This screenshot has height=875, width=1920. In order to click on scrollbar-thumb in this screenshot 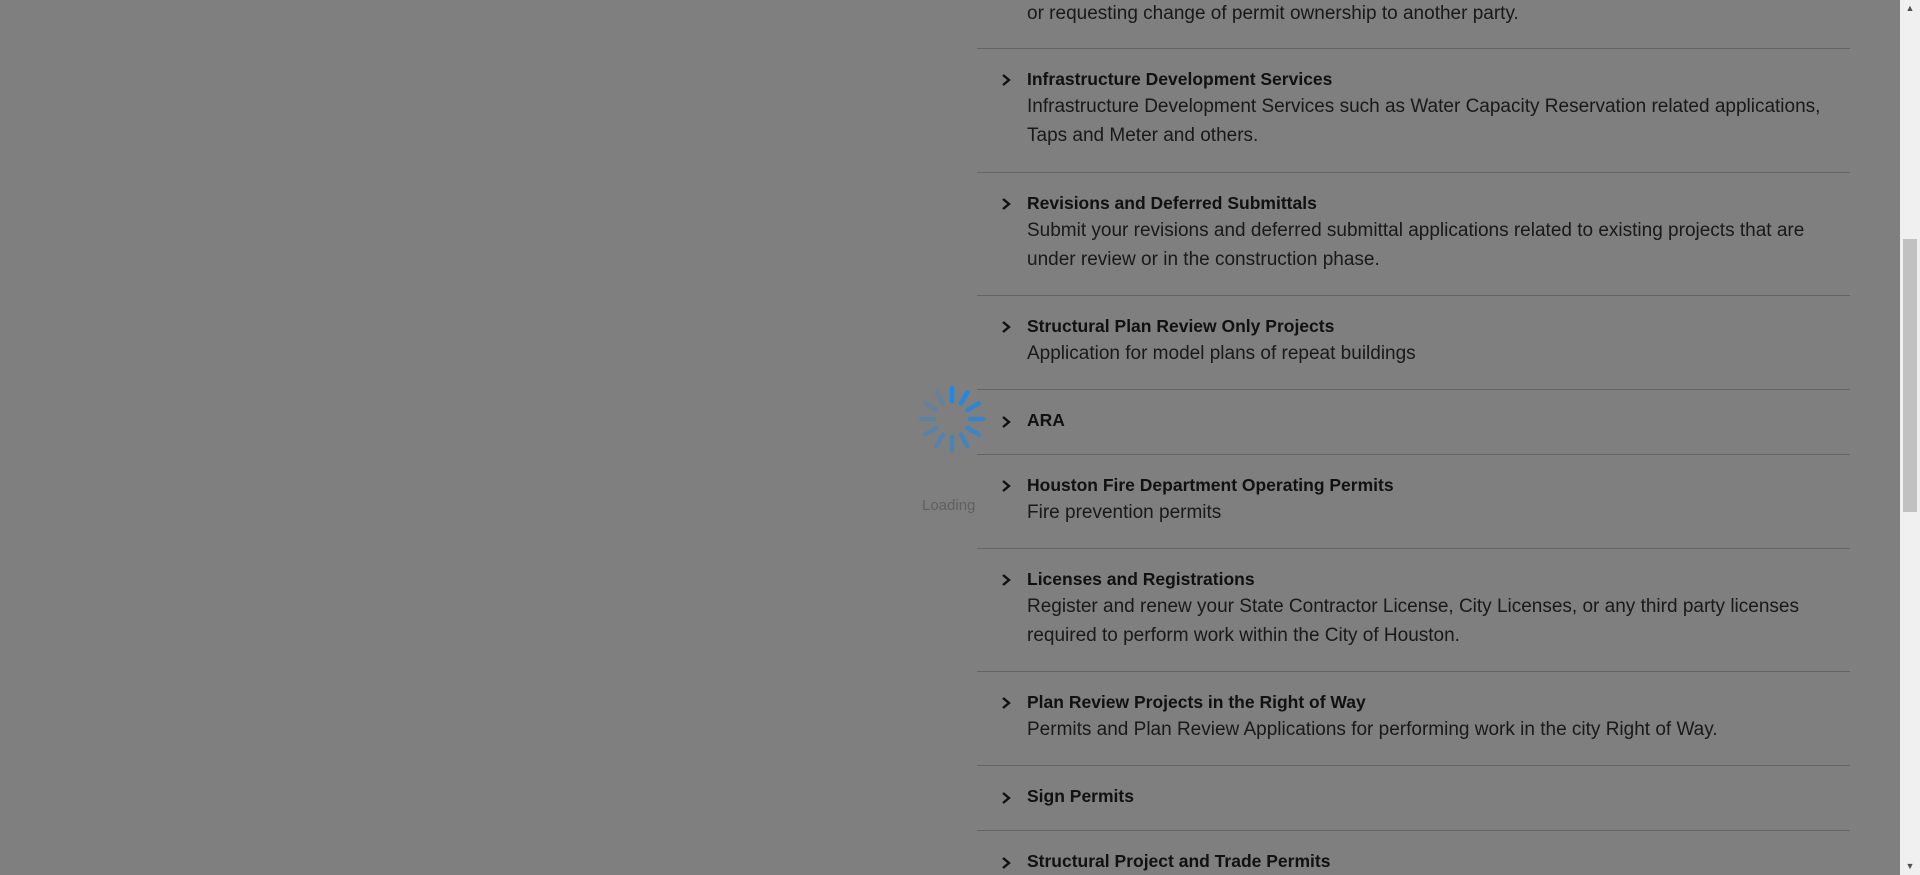, I will do `click(1910, 375)`.